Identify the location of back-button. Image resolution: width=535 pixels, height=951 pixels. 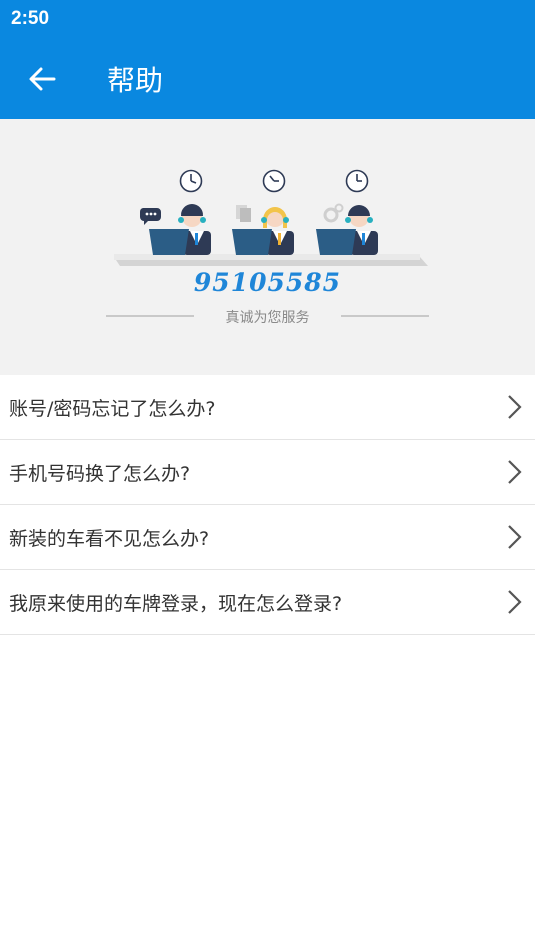
(42, 79).